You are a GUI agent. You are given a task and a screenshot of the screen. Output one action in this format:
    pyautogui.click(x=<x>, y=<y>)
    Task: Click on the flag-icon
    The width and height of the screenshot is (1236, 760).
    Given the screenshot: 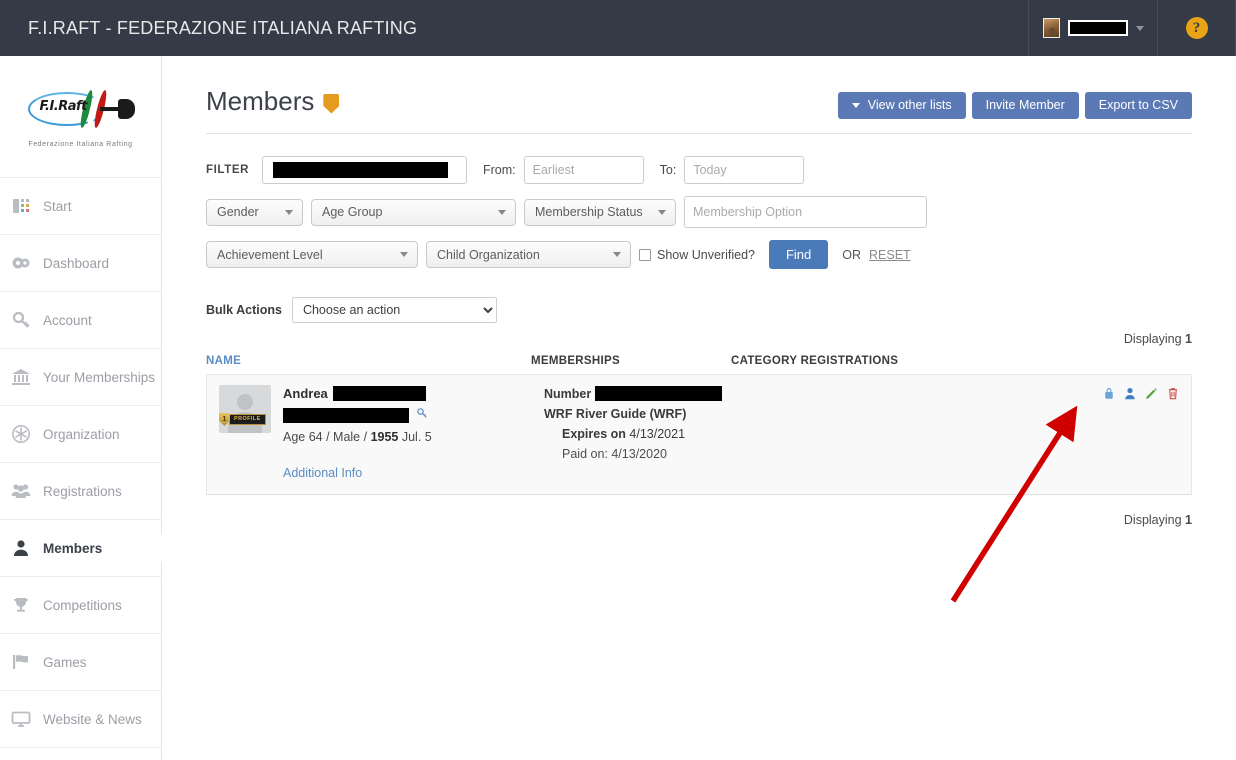 What is the action you would take?
    pyautogui.click(x=21, y=662)
    